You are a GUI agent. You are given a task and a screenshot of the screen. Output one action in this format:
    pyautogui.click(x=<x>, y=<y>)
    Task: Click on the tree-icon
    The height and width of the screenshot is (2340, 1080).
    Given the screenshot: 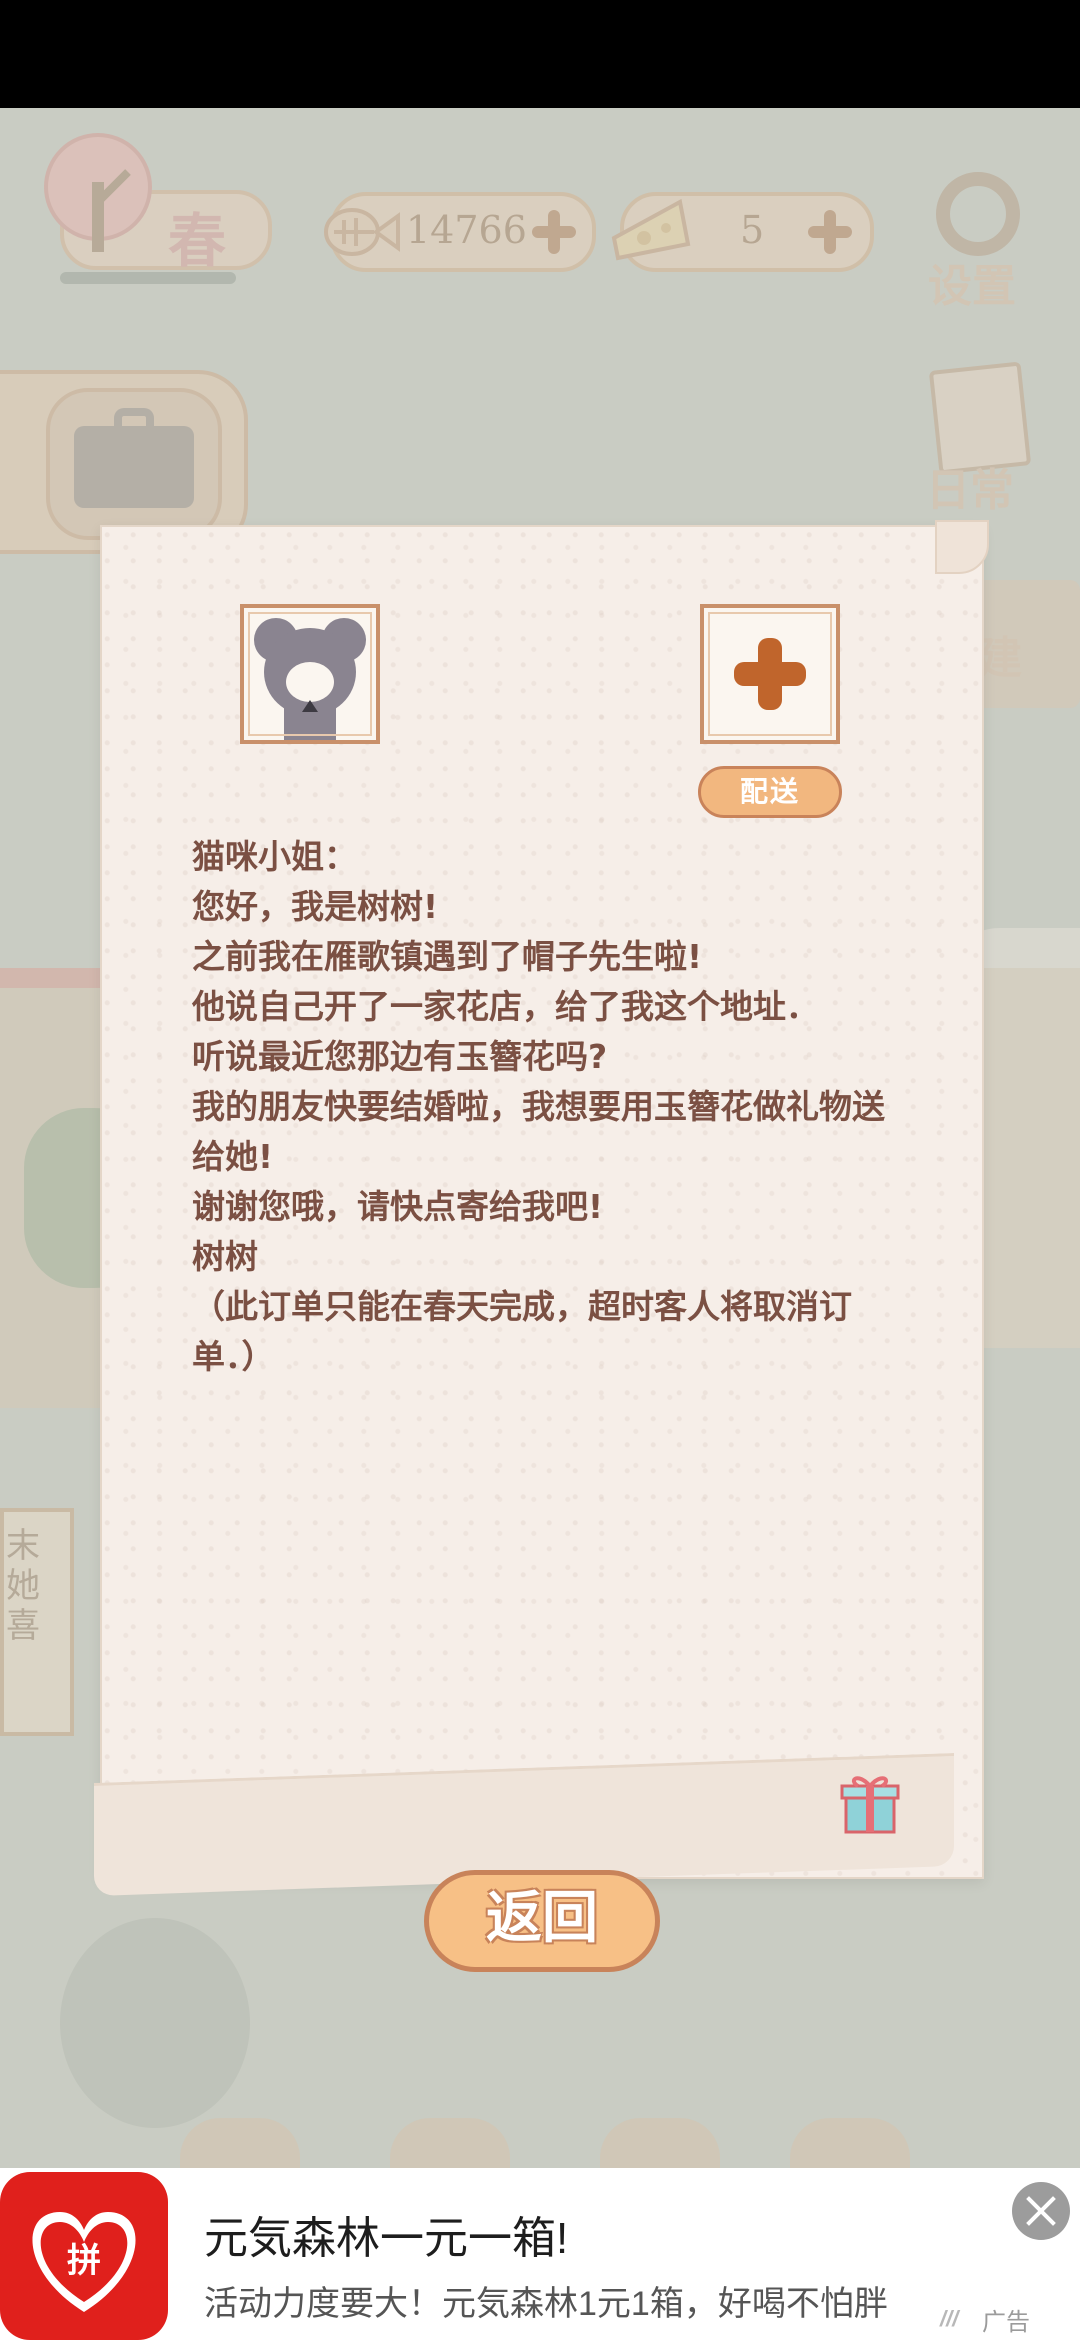 What is the action you would take?
    pyautogui.click(x=98, y=192)
    